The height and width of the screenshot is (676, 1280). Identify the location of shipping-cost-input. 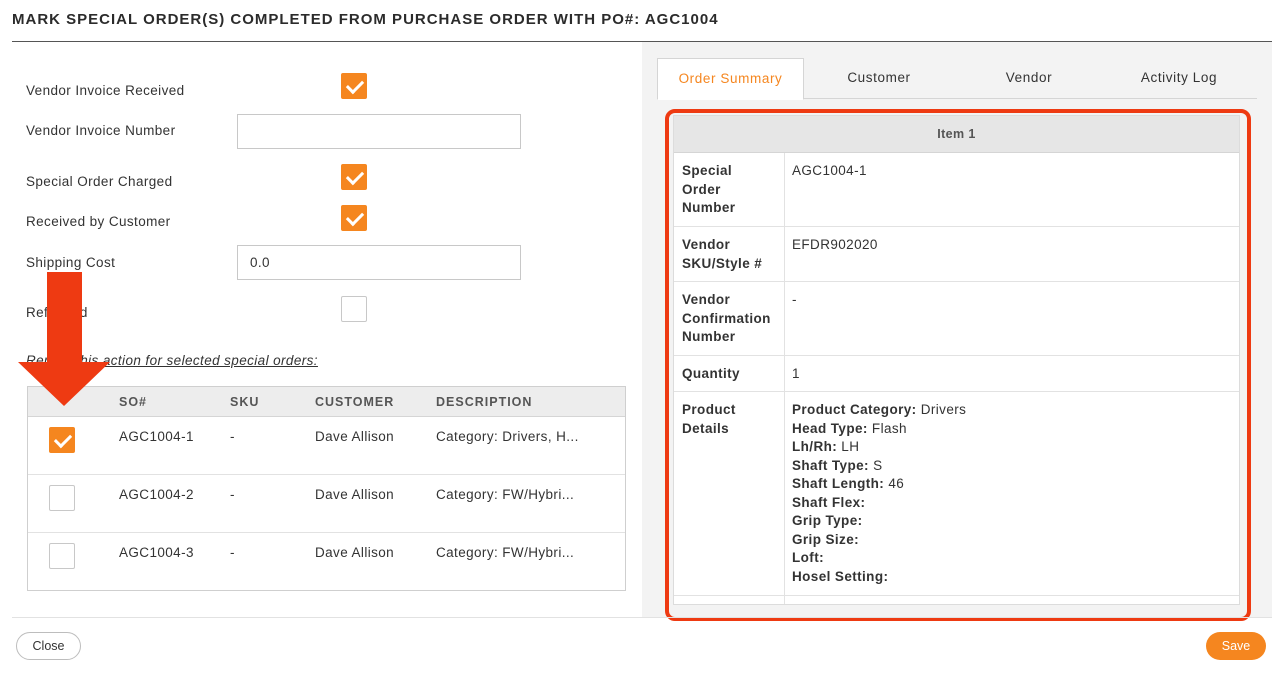
(379, 262).